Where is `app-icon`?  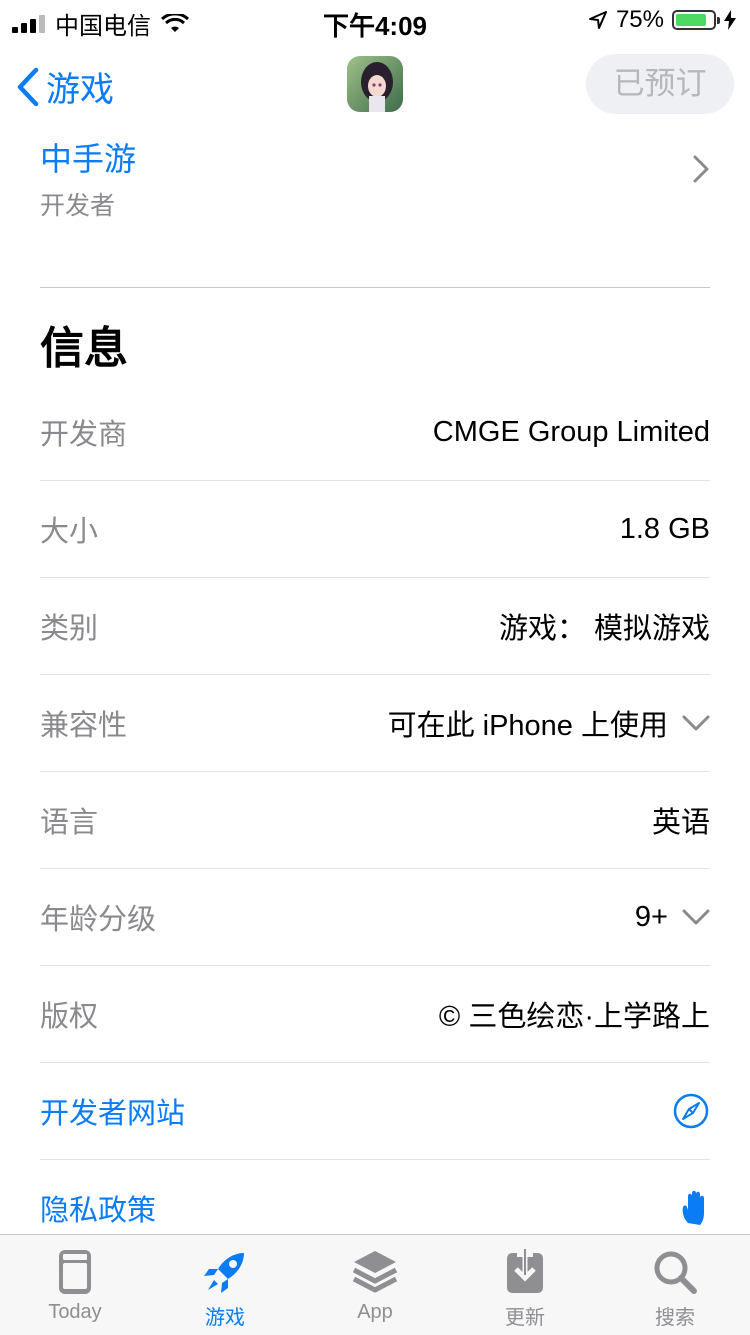 app-icon is located at coordinates (375, 84).